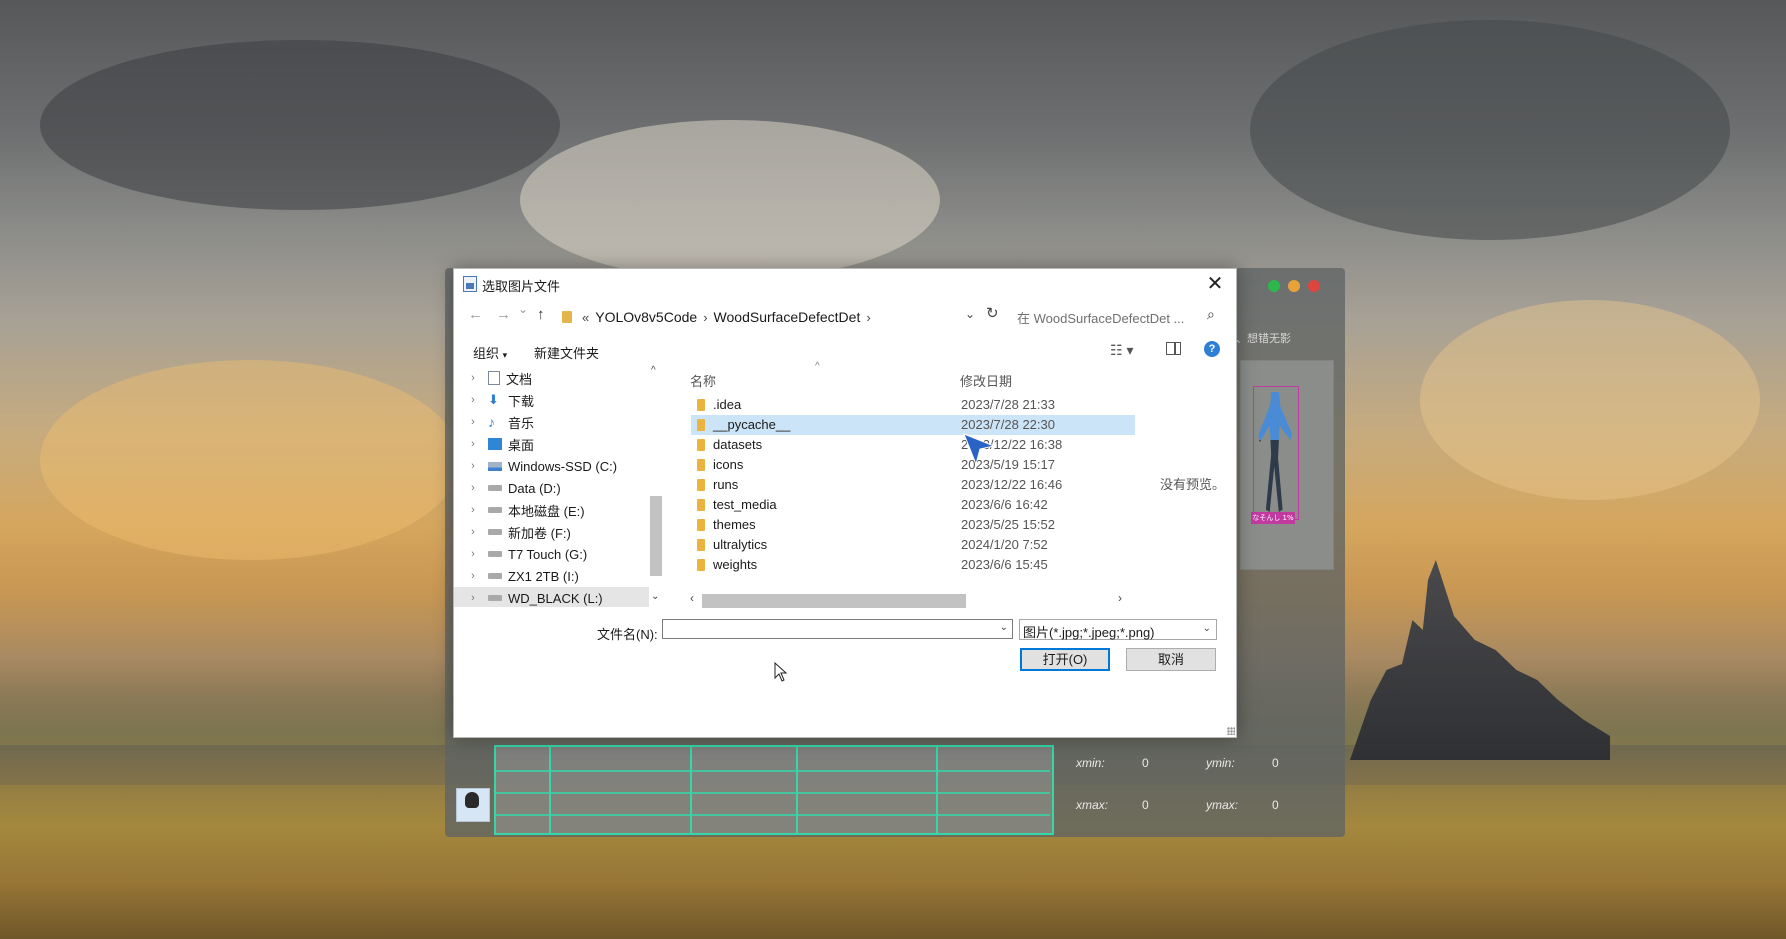 This screenshot has height=939, width=1786. Describe the element at coordinates (787, 317) in the screenshot. I see `breadcrumb-item: WoodSurfaceDefectDet` at that location.